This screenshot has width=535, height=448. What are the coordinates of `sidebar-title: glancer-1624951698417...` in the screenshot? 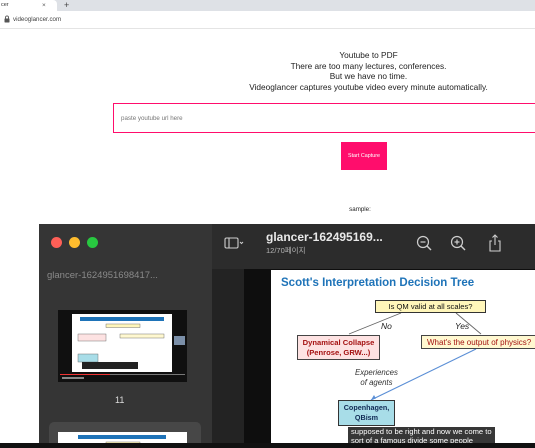 It's located at (102, 275).